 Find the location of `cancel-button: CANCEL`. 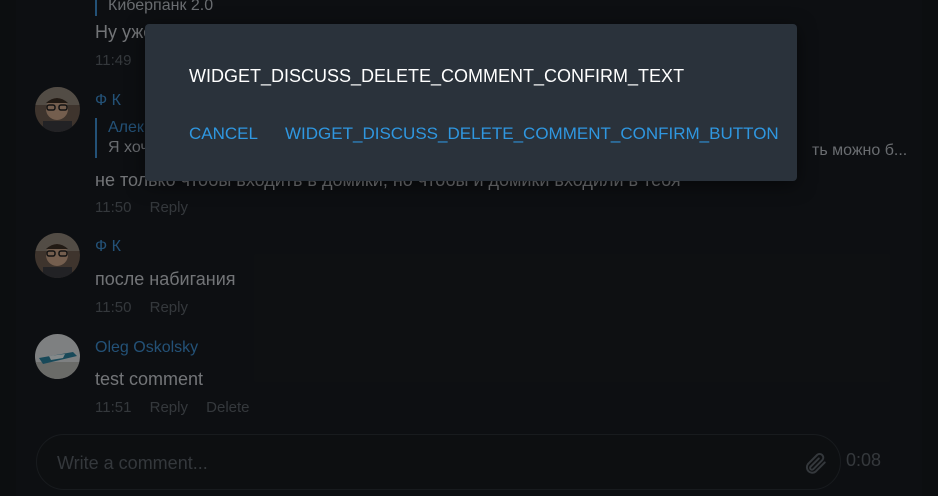

cancel-button: CANCEL is located at coordinates (223, 134).